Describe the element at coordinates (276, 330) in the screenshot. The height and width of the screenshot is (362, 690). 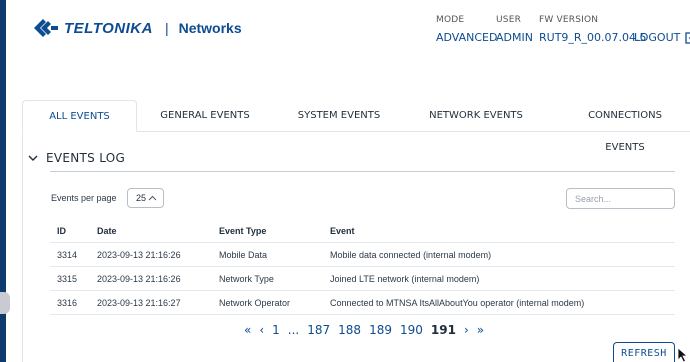
I see `pagination-page: 1` at that location.